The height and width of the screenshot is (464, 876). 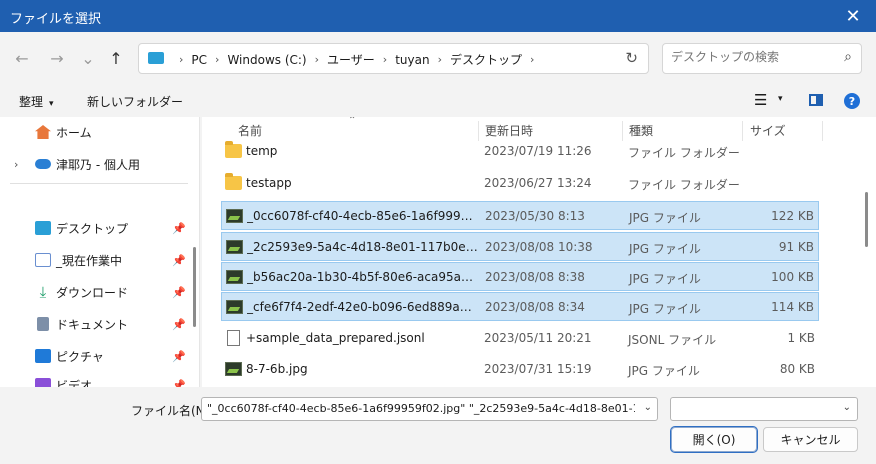 I want to click on sidebar-item-downloads: ⤓ ダウンロード 📌, so click(x=94, y=292).